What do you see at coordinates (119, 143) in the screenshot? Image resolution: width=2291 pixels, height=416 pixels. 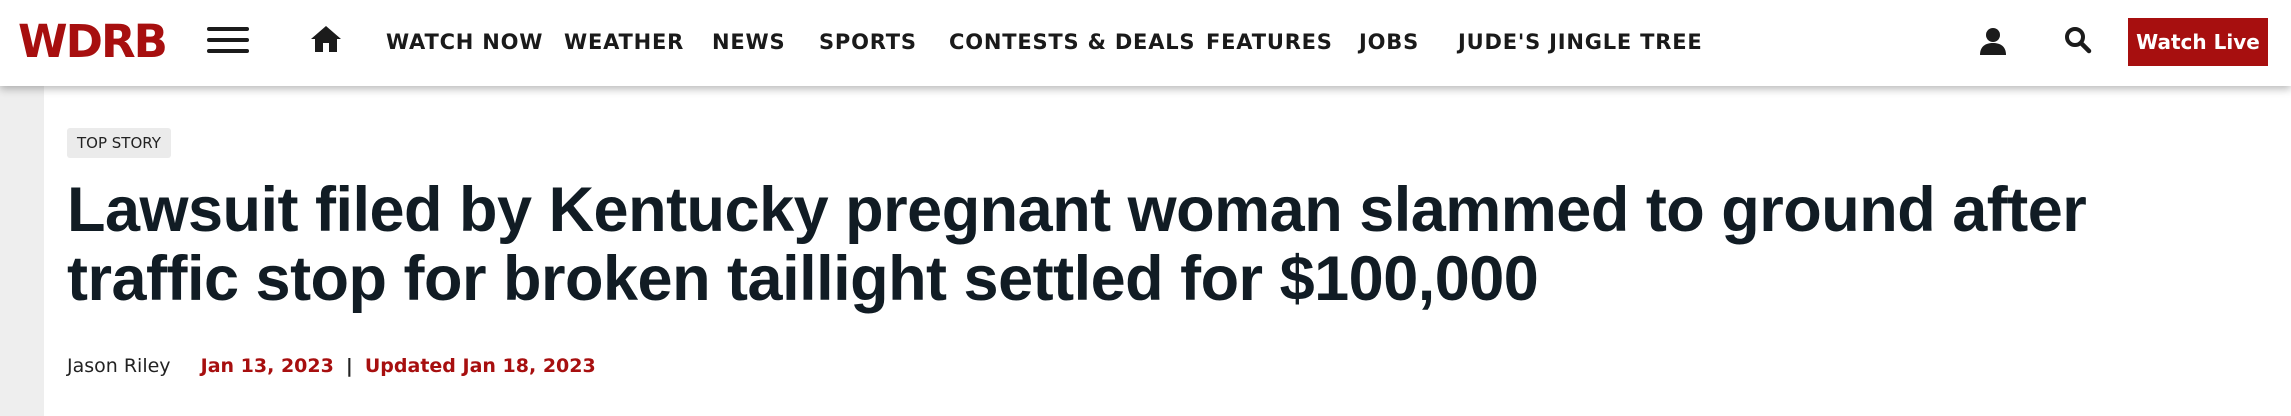 I see `top-story-badge: TOP STORY` at bounding box center [119, 143].